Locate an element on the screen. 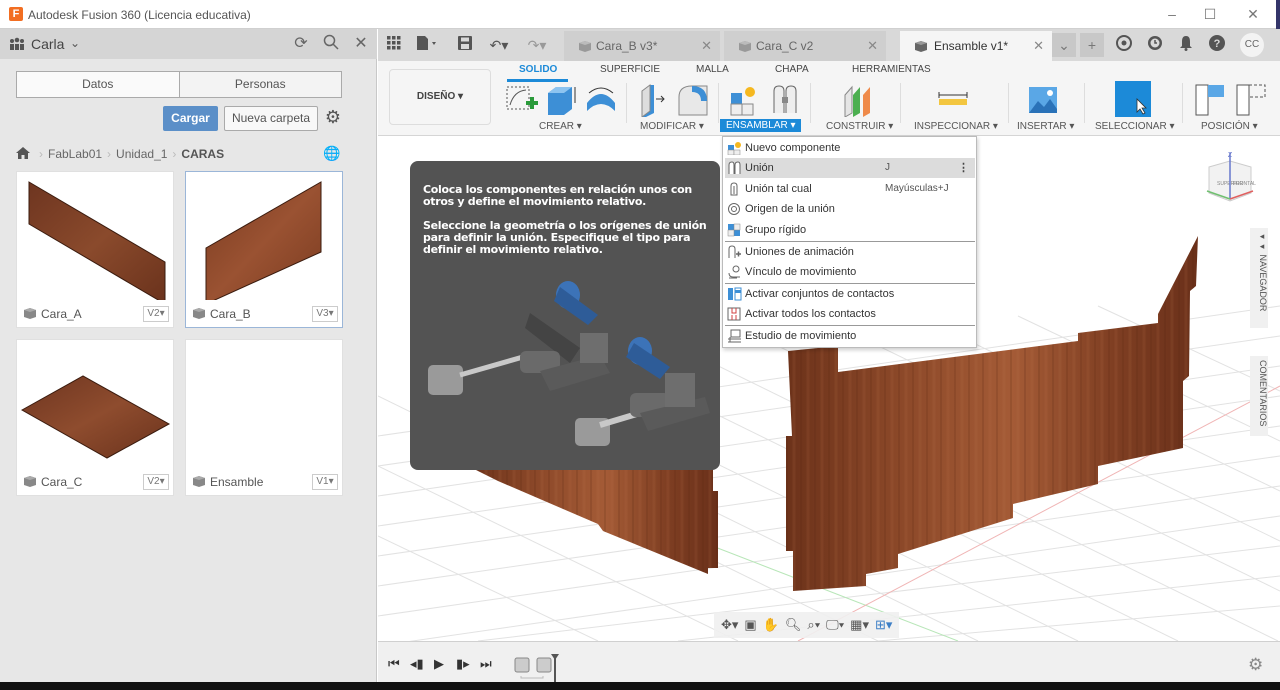 The height and width of the screenshot is (690, 1280). tab-datos: Datos is located at coordinates (98, 84).